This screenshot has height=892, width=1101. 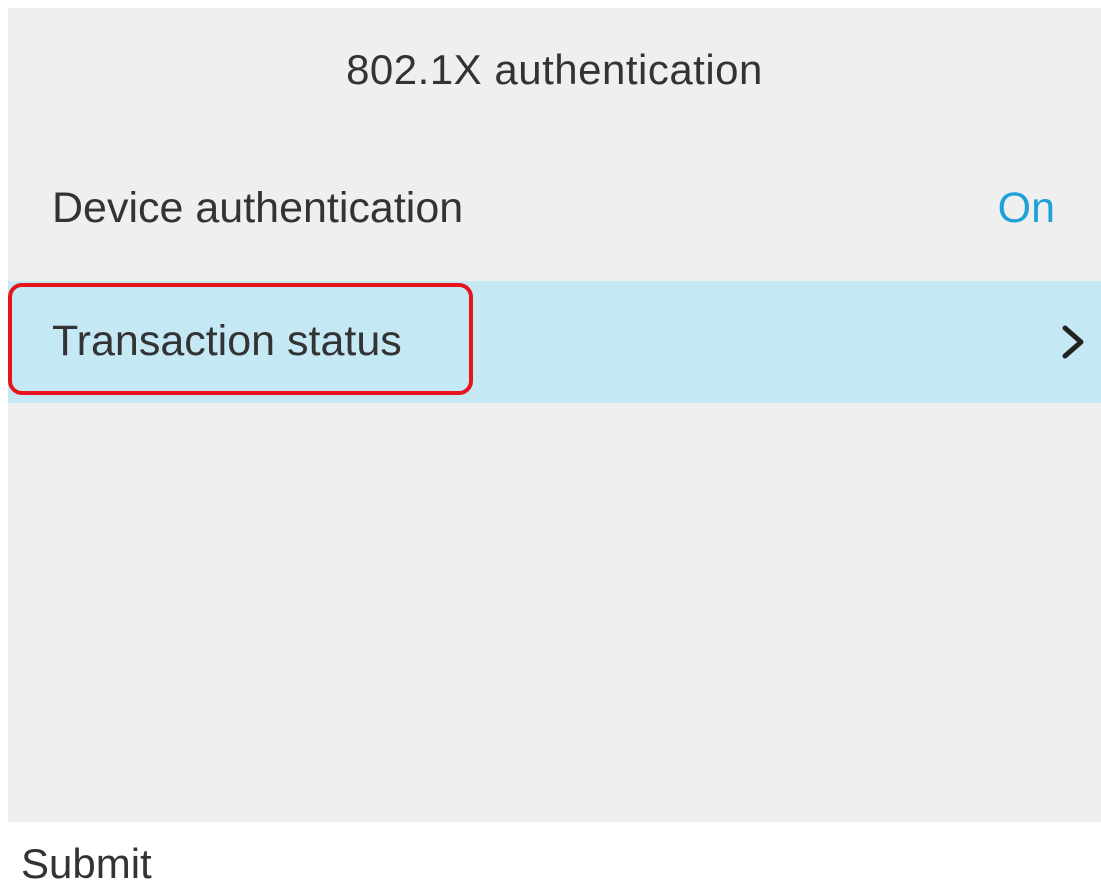 What do you see at coordinates (554, 209) in the screenshot?
I see `settings-row-device-authentication: Device authentication On` at bounding box center [554, 209].